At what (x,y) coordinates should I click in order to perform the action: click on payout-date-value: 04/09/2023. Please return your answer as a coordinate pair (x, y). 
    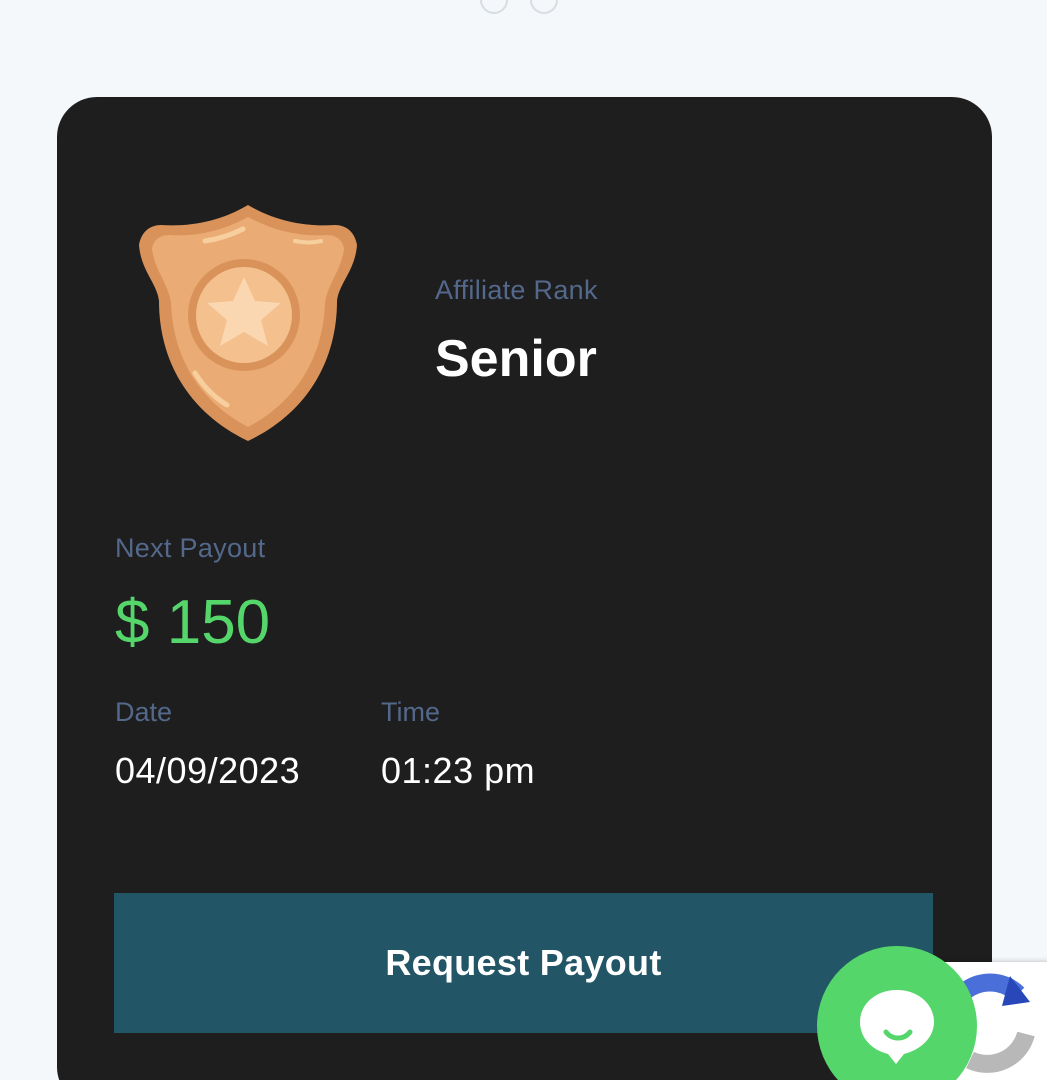
    Looking at the image, I should click on (208, 770).